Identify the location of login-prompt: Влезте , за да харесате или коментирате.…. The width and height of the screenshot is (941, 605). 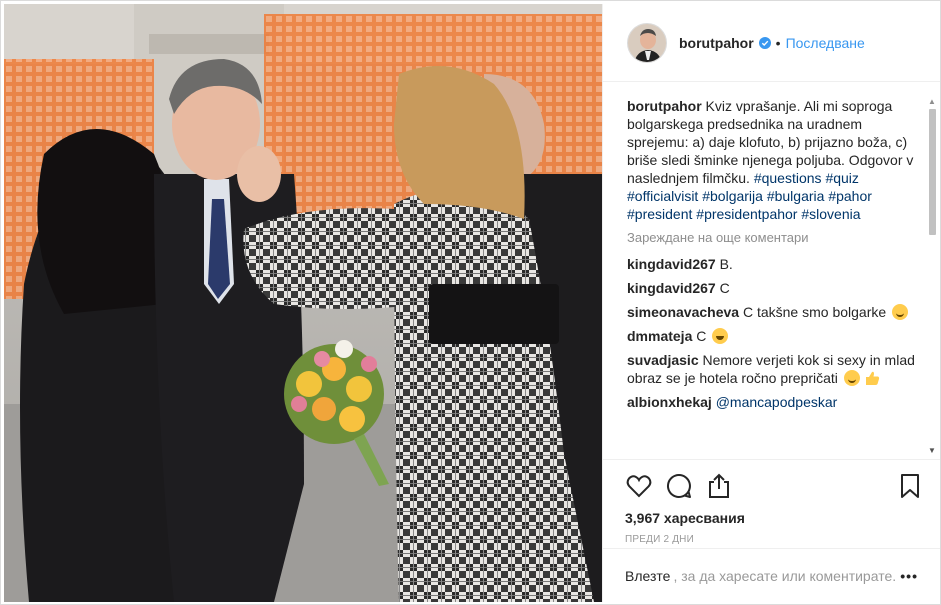
(771, 575).